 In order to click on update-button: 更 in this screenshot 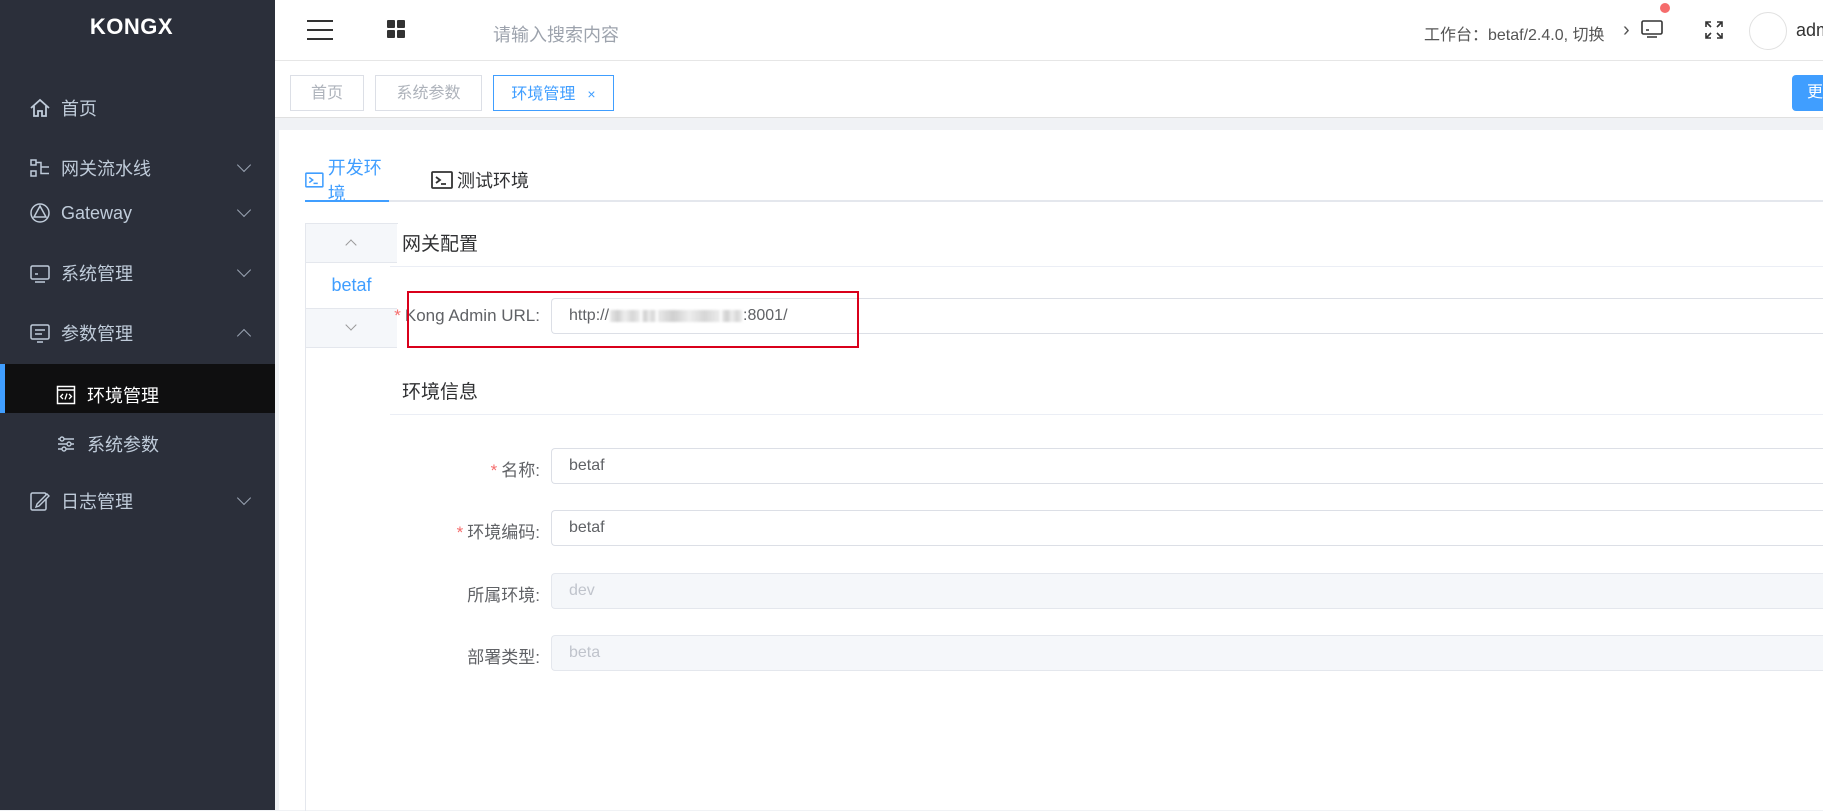, I will do `click(1807, 93)`.